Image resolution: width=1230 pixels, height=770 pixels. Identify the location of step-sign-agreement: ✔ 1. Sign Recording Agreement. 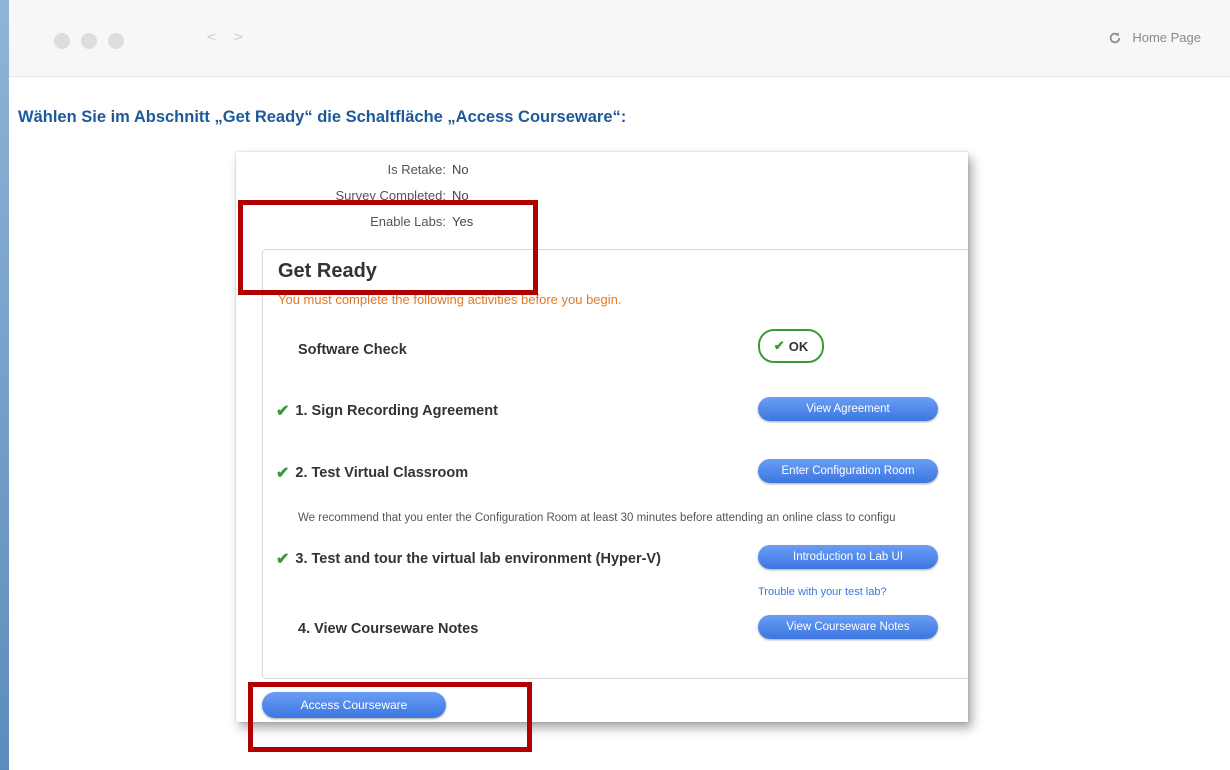
(387, 411).